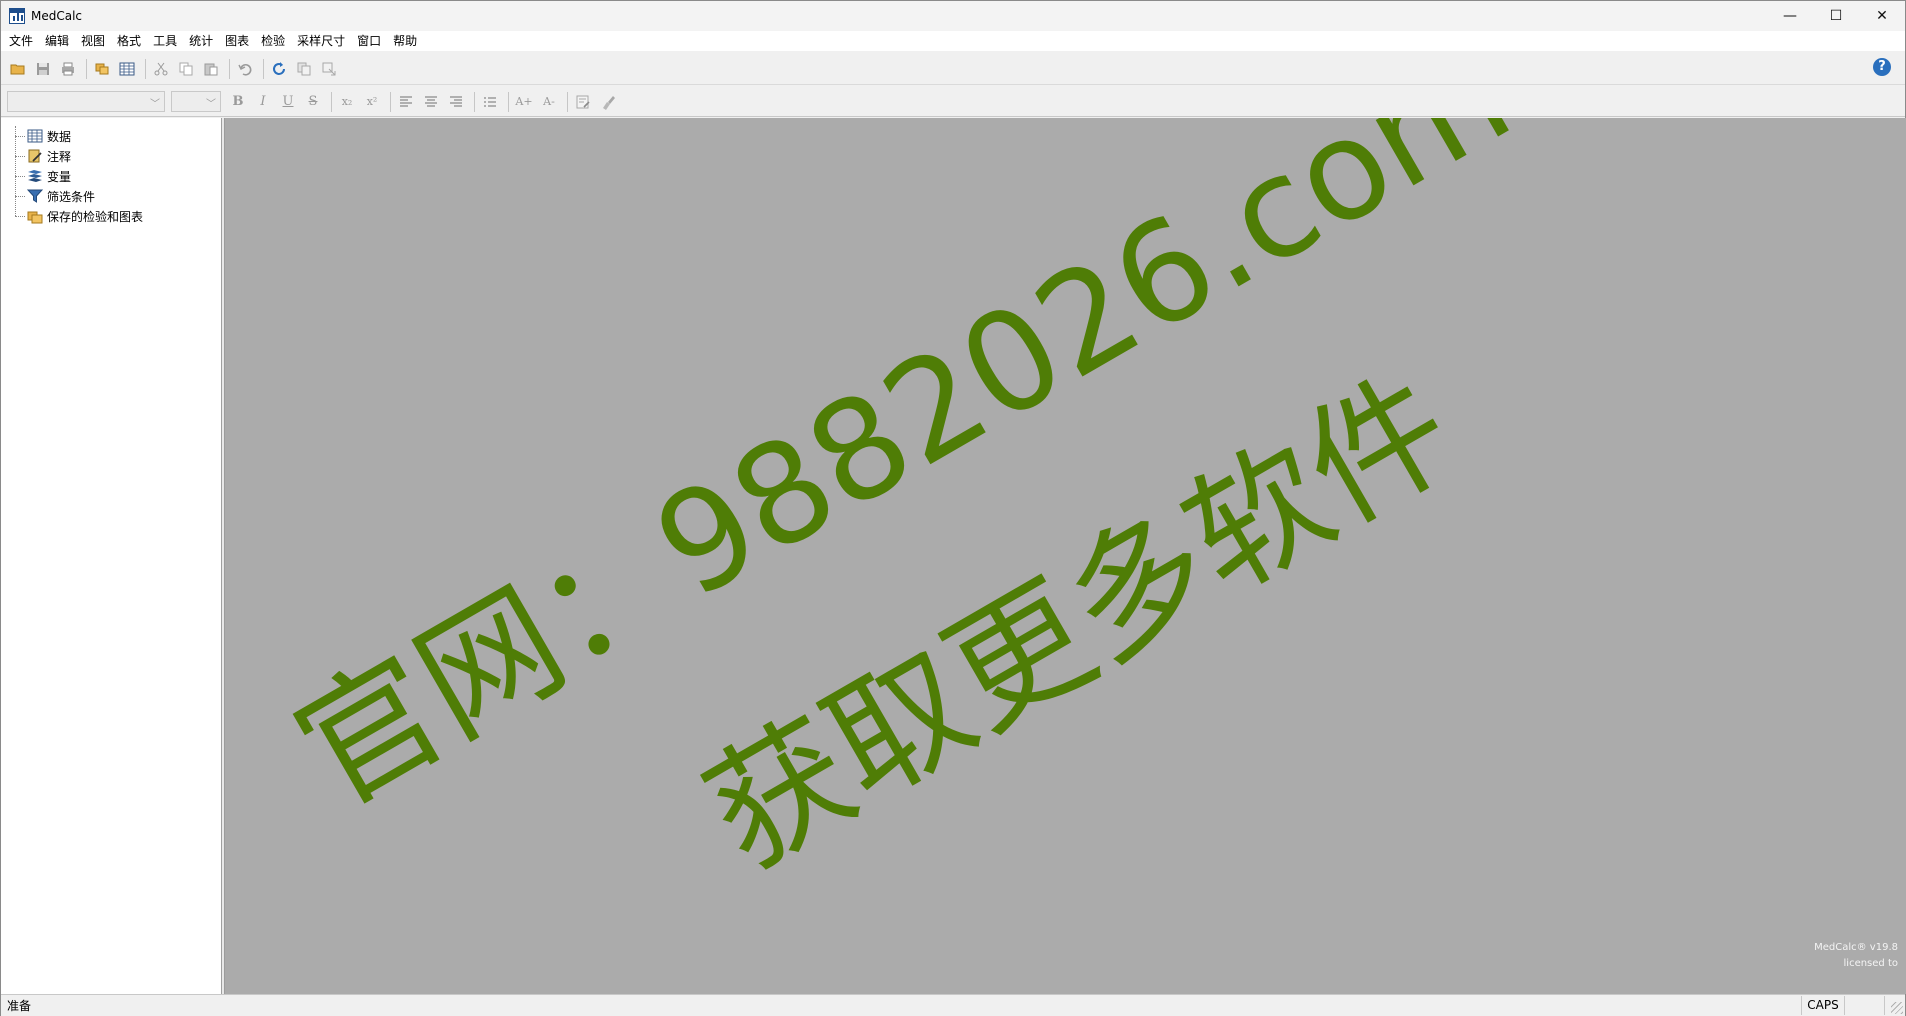 Image resolution: width=1906 pixels, height=1016 pixels. I want to click on undo-button, so click(245, 69).